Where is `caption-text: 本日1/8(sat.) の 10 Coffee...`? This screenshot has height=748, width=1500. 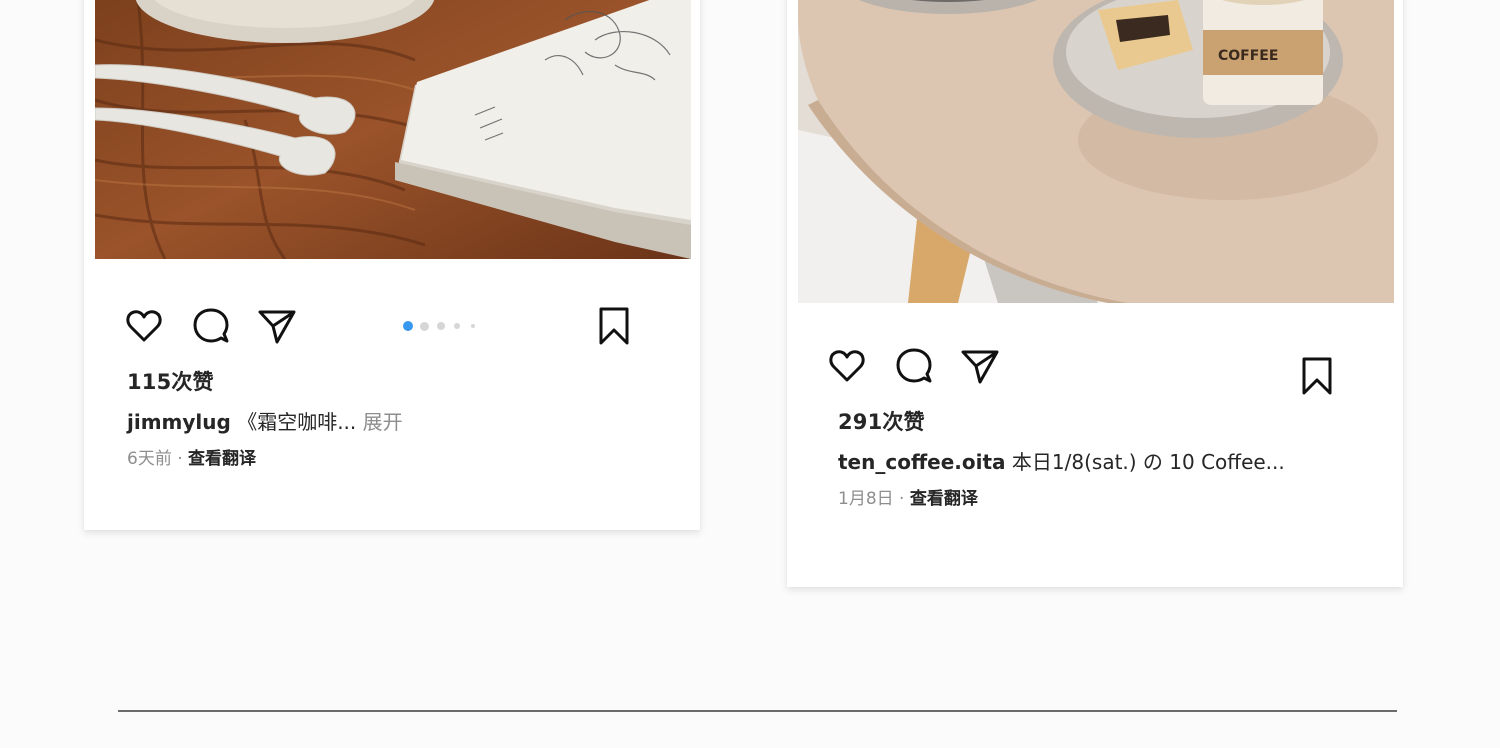
caption-text: 本日1/8(sat.) の 10 Coffee... is located at coordinates (1148, 462).